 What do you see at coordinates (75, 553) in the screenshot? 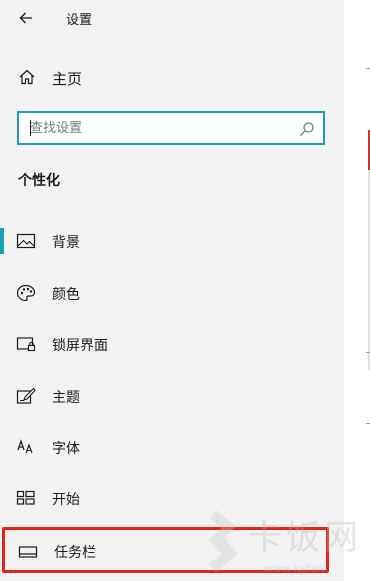
I see `nav-item-label: 任务栏` at bounding box center [75, 553].